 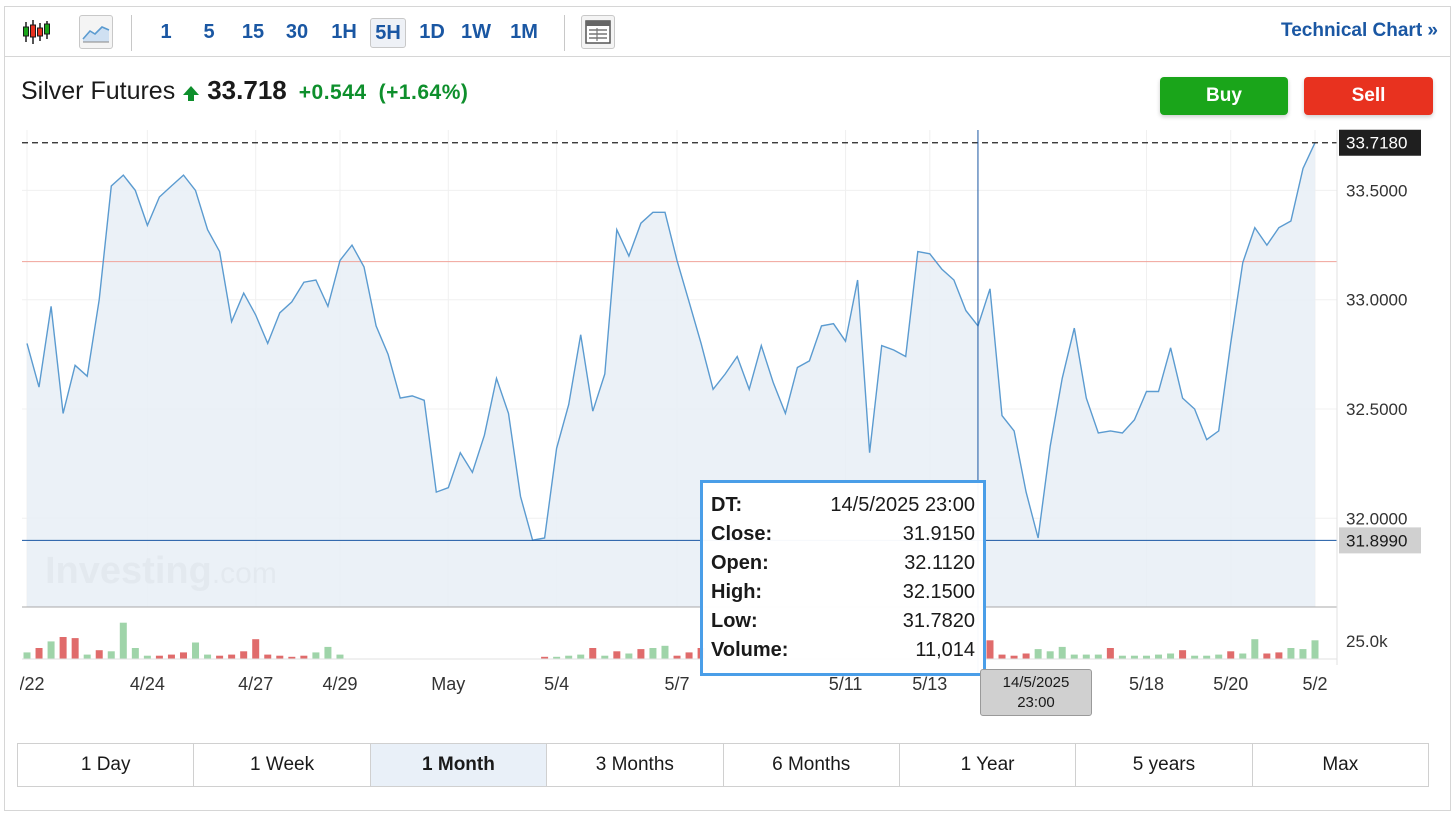 I want to click on tooltip-value: 14/5/2025 23:00, so click(x=902, y=505).